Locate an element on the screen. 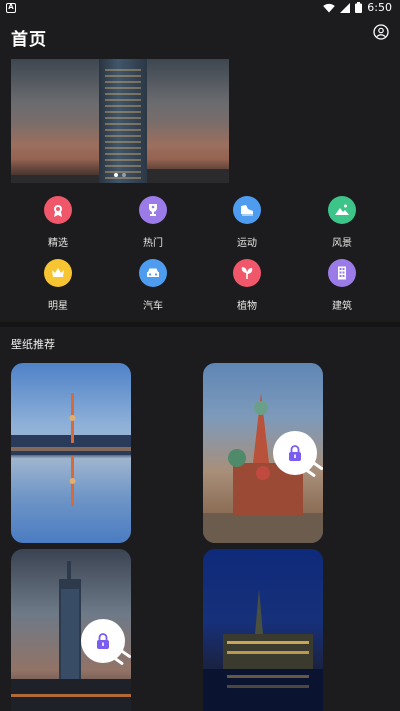  carousel-indicator is located at coordinates (120, 175).